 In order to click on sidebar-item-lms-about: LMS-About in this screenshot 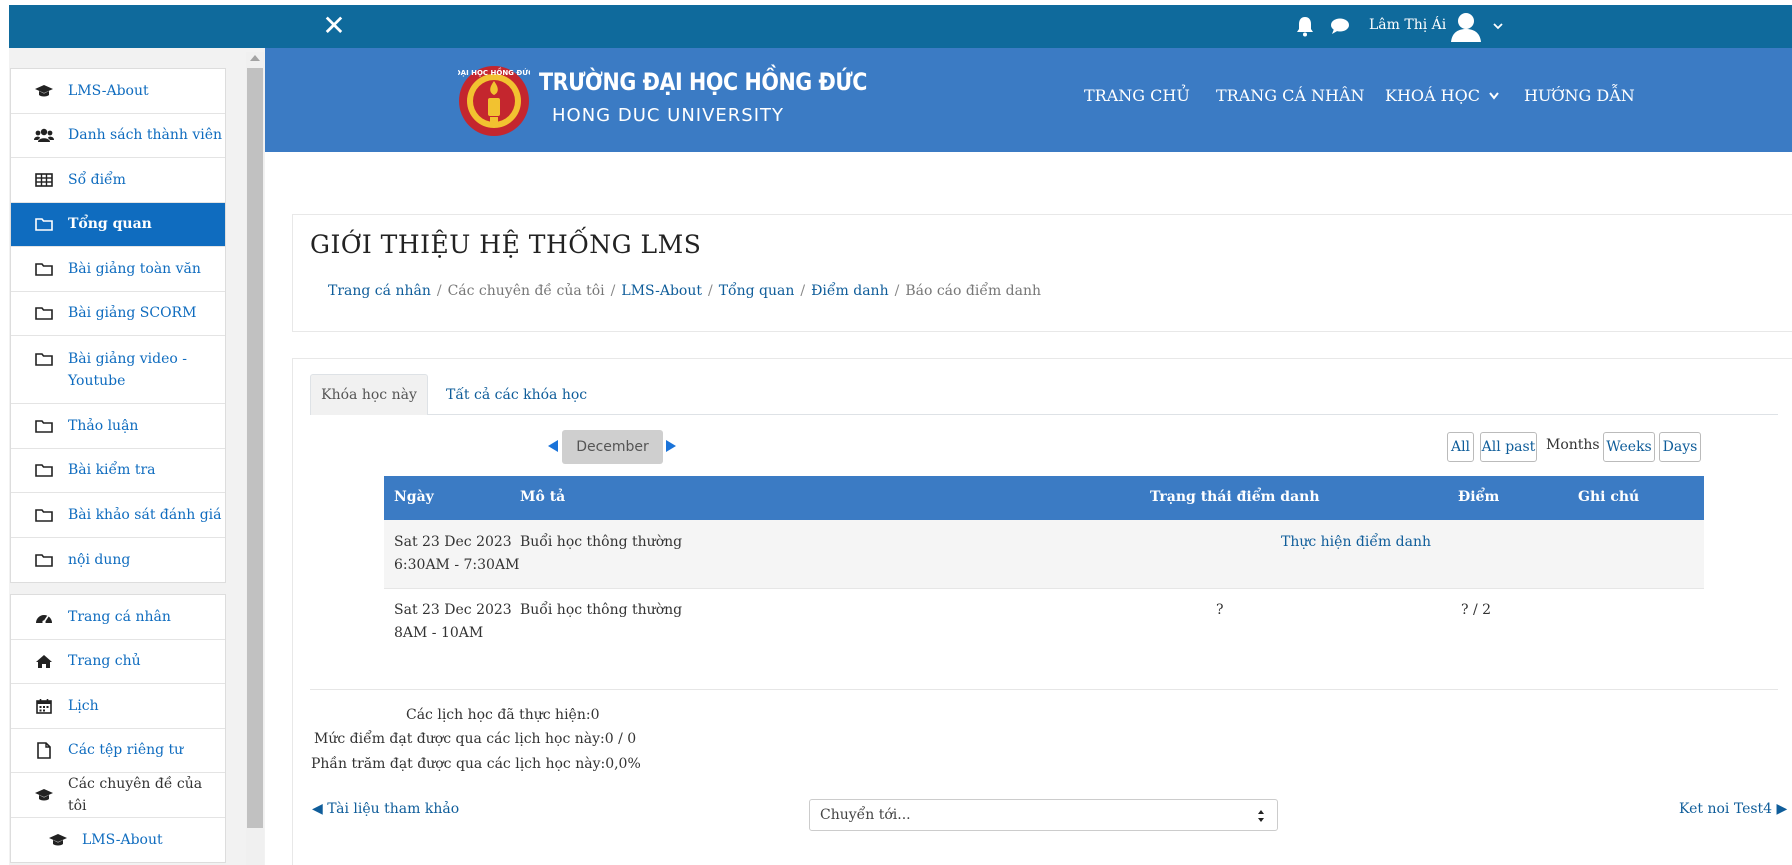, I will do `click(118, 91)`.